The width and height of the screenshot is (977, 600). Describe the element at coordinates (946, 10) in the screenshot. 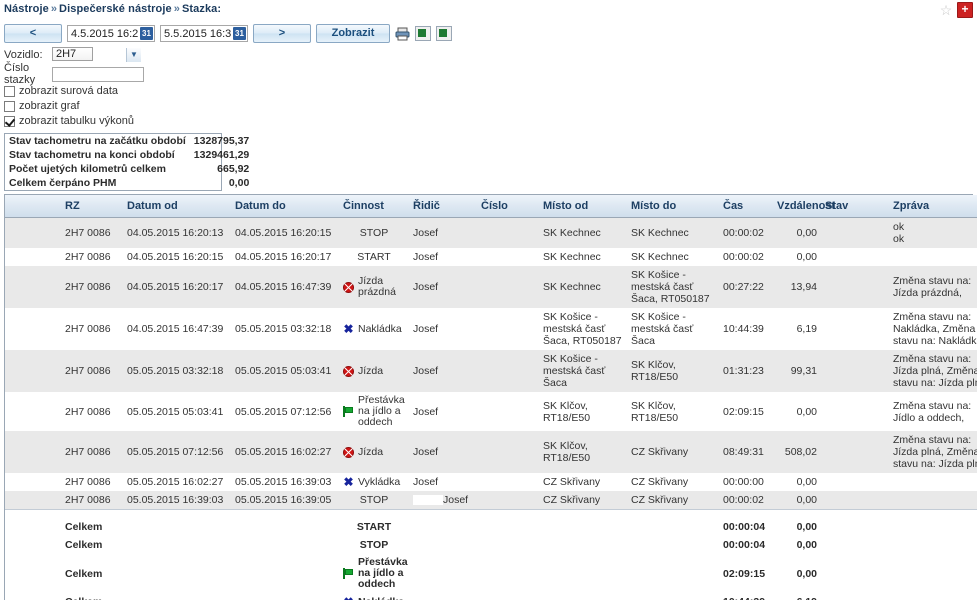

I see `favorite-star-icon: ☆` at that location.